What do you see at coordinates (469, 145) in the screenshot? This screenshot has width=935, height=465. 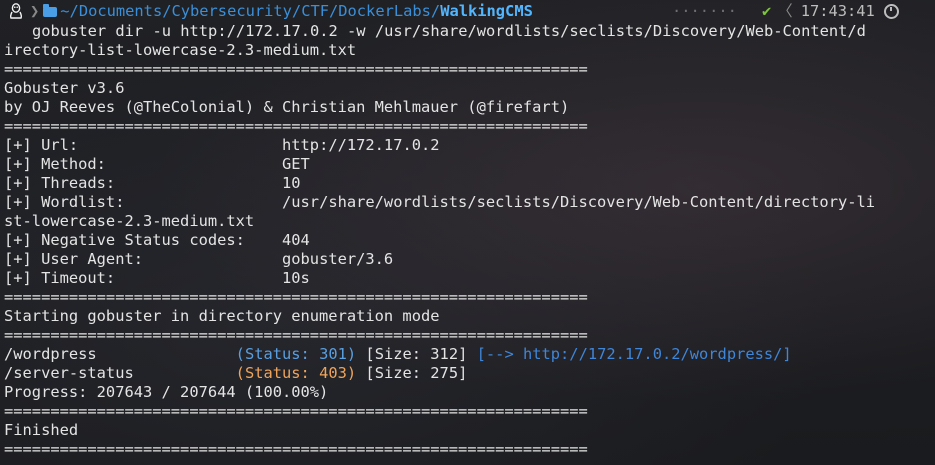 I see `config-line: [+] Url: http://172.17.0.2` at bounding box center [469, 145].